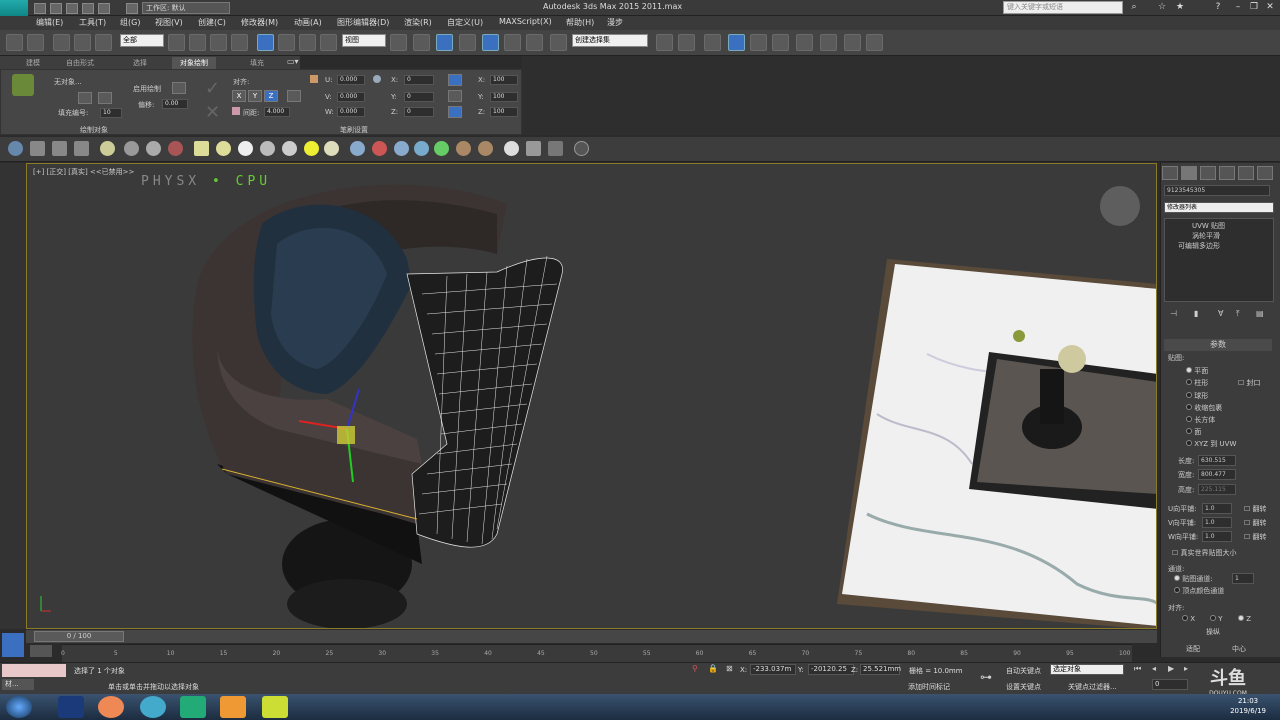  What do you see at coordinates (504, 80) in the screenshot?
I see `scale-x-field: 100` at bounding box center [504, 80].